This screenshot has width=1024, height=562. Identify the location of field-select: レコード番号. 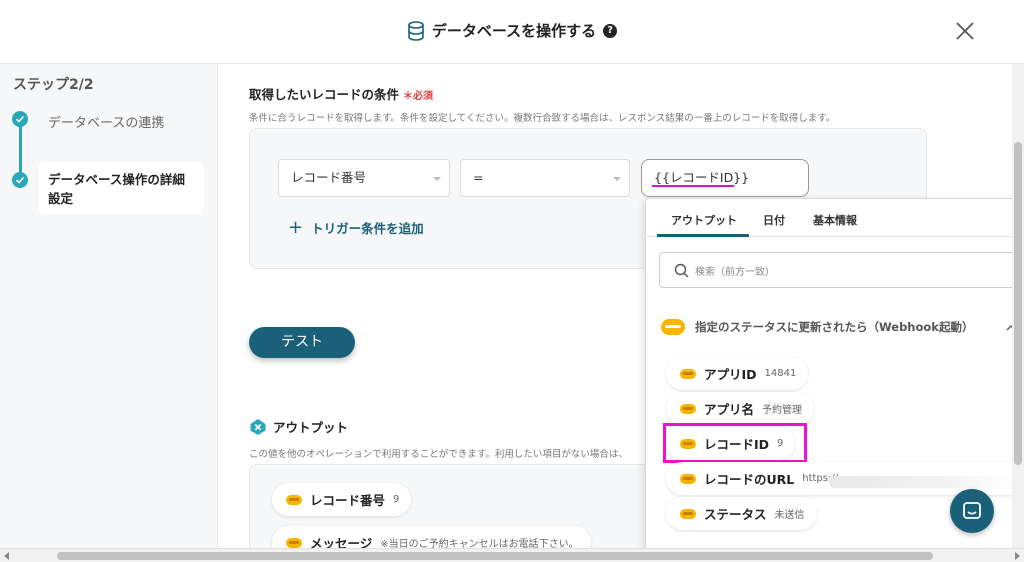
(364, 178).